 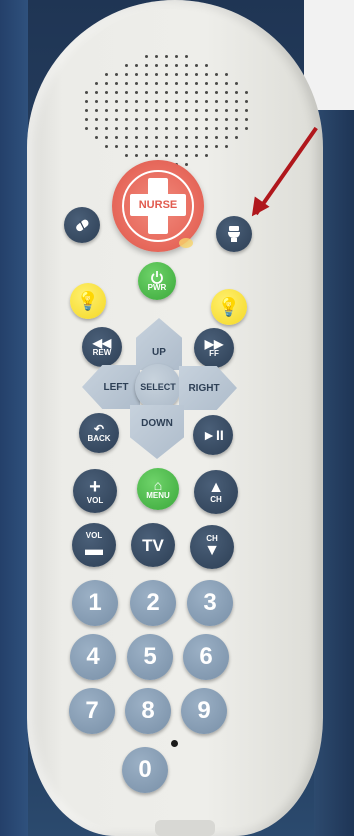 What do you see at coordinates (82, 225) in the screenshot?
I see `pill-button` at bounding box center [82, 225].